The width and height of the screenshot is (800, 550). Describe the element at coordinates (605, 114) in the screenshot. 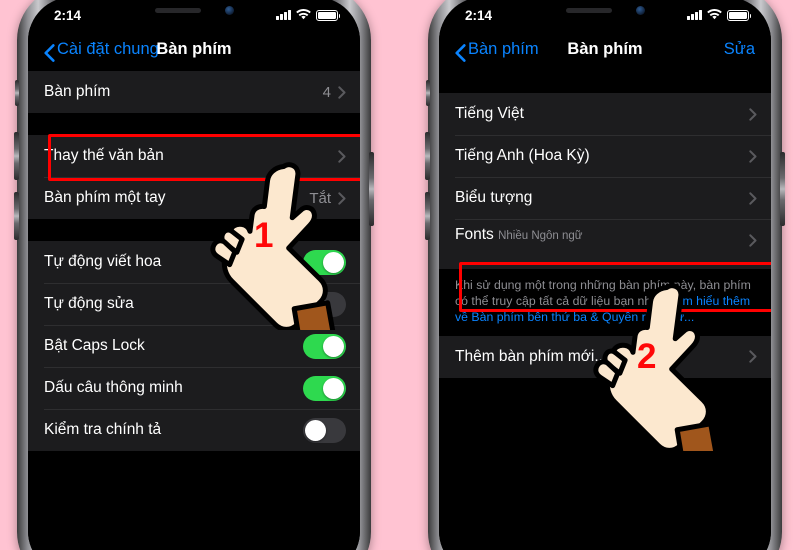

I see `row-vietnamese: Tiếng Việt` at that location.